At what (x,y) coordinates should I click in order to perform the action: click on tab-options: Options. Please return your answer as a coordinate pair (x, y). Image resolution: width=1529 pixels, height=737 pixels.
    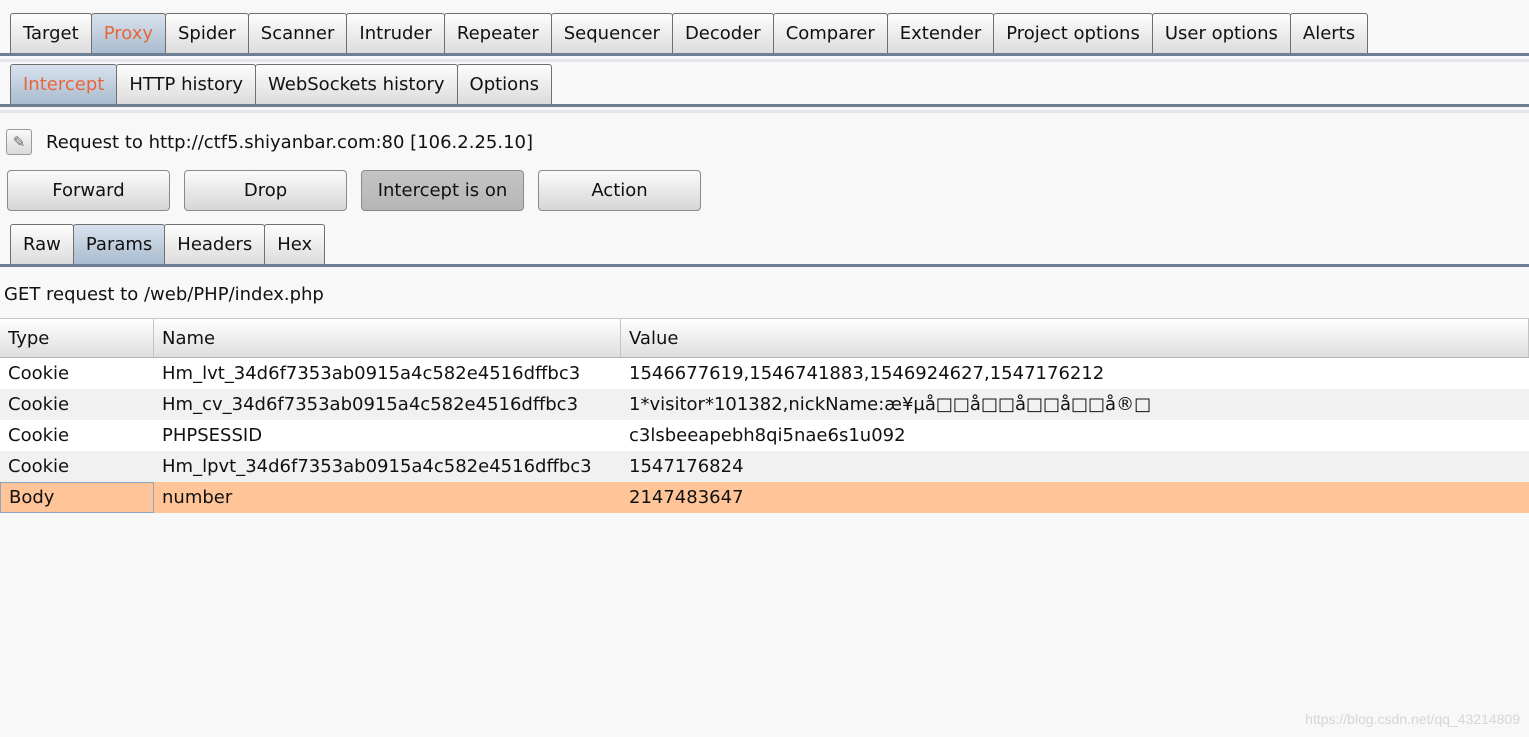
    Looking at the image, I should click on (504, 84).